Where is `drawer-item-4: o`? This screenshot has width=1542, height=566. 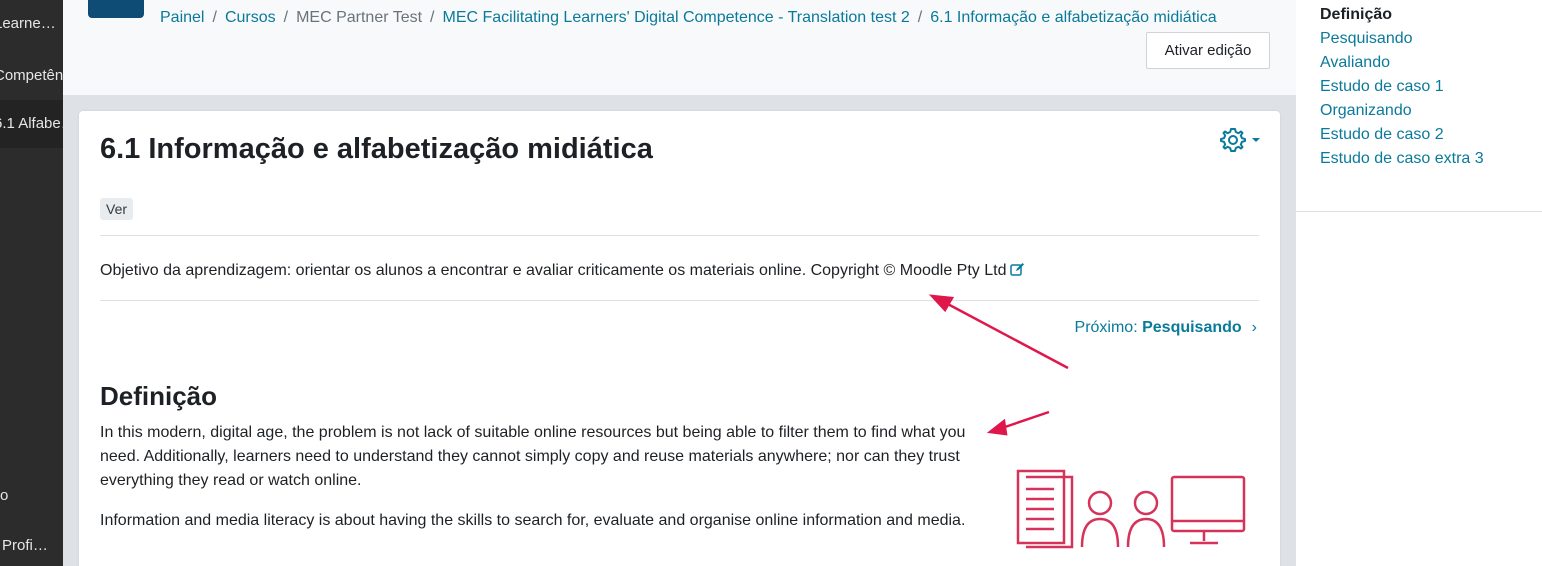
drawer-item-4: o is located at coordinates (31, 496).